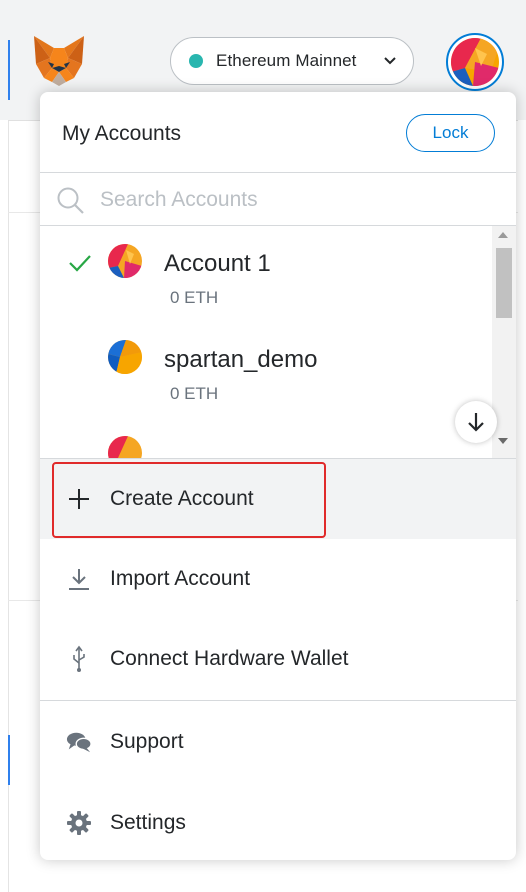 The height and width of the screenshot is (892, 526). I want to click on scrollbar-thumb, so click(504, 283).